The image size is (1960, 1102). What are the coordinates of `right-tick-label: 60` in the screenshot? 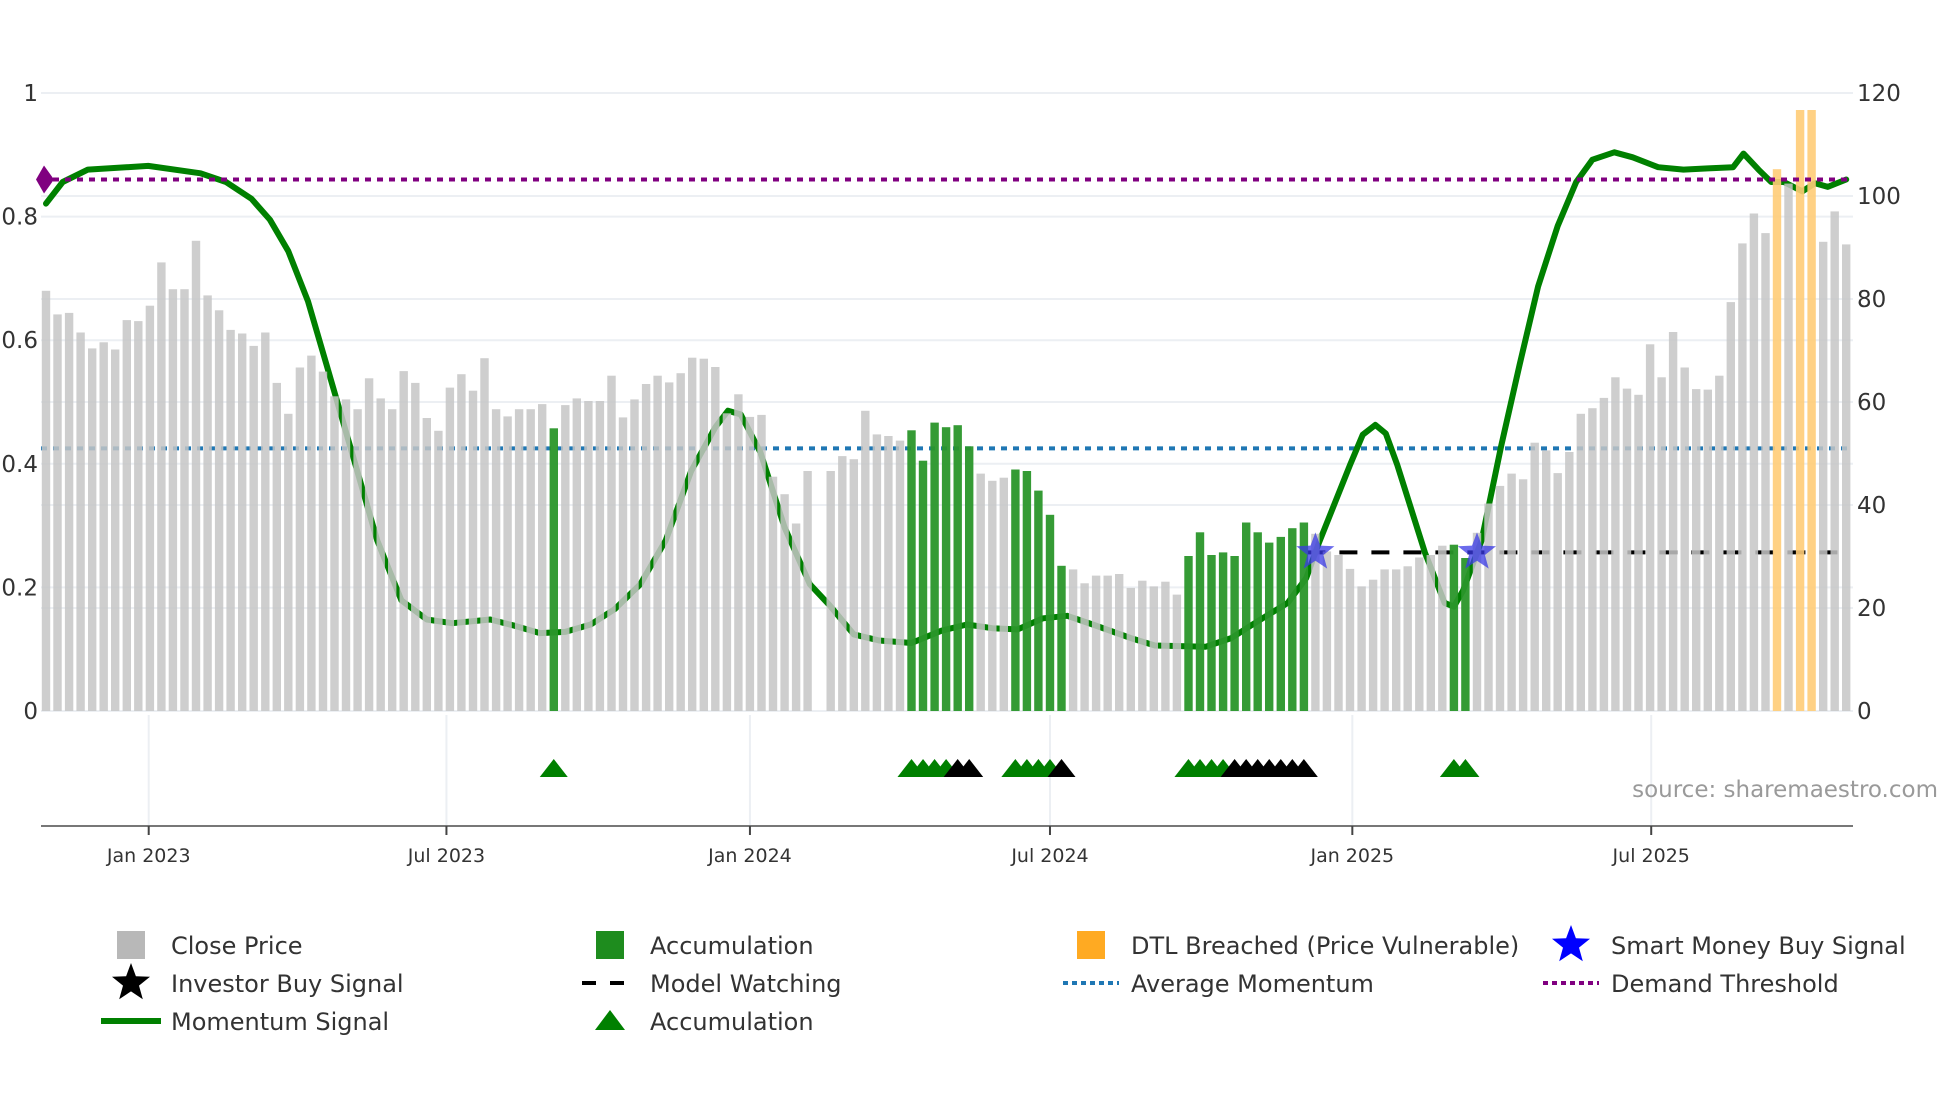 It's located at (1871, 403).